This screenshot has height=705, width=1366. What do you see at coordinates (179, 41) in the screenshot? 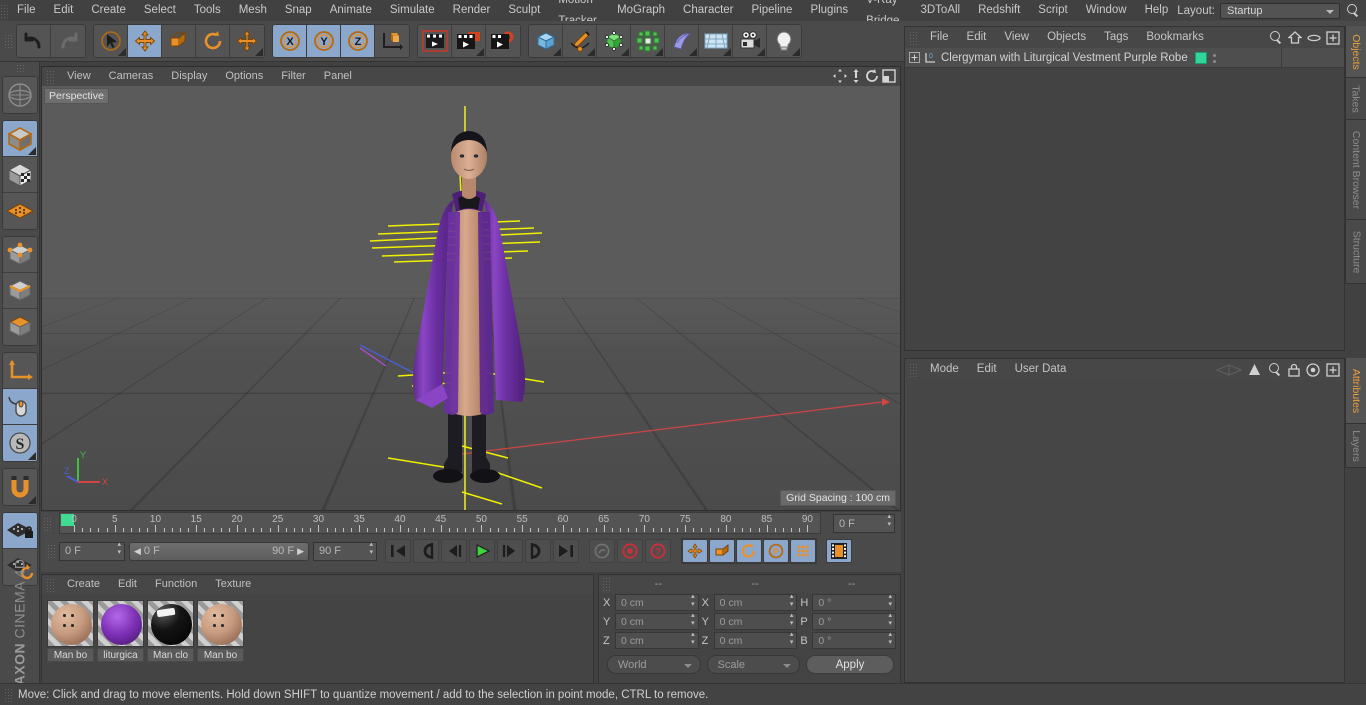
I see `scale-icon` at bounding box center [179, 41].